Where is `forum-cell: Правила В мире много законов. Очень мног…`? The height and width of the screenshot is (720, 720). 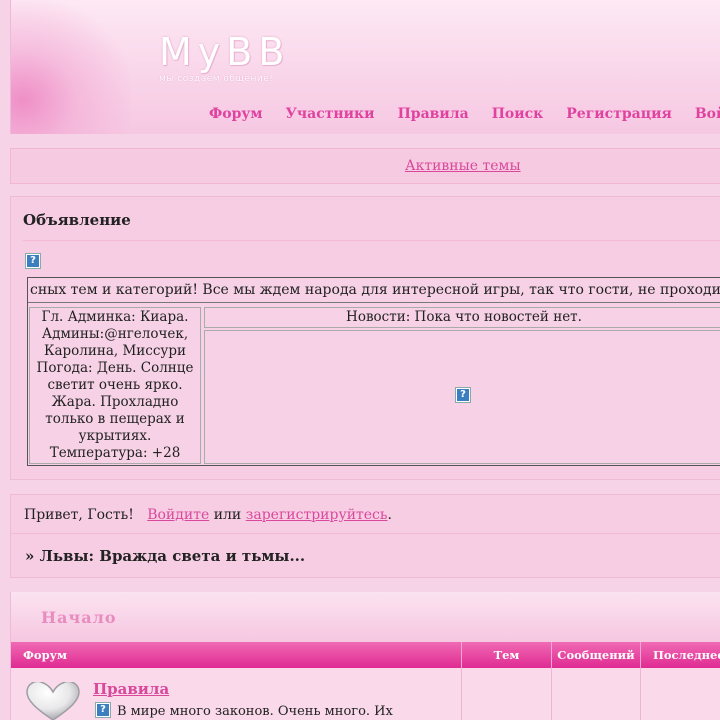 forum-cell: Правила В мире много законов. Очень мног… is located at coordinates (236, 694).